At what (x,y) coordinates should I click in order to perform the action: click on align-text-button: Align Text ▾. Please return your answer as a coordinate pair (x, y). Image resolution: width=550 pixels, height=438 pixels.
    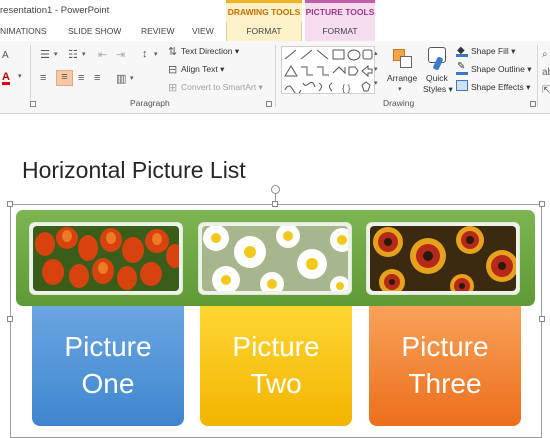
    Looking at the image, I should click on (202, 69).